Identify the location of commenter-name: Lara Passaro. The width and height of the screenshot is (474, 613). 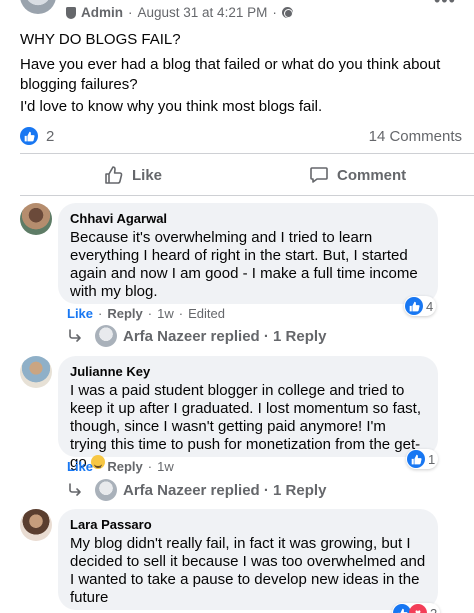
(248, 524).